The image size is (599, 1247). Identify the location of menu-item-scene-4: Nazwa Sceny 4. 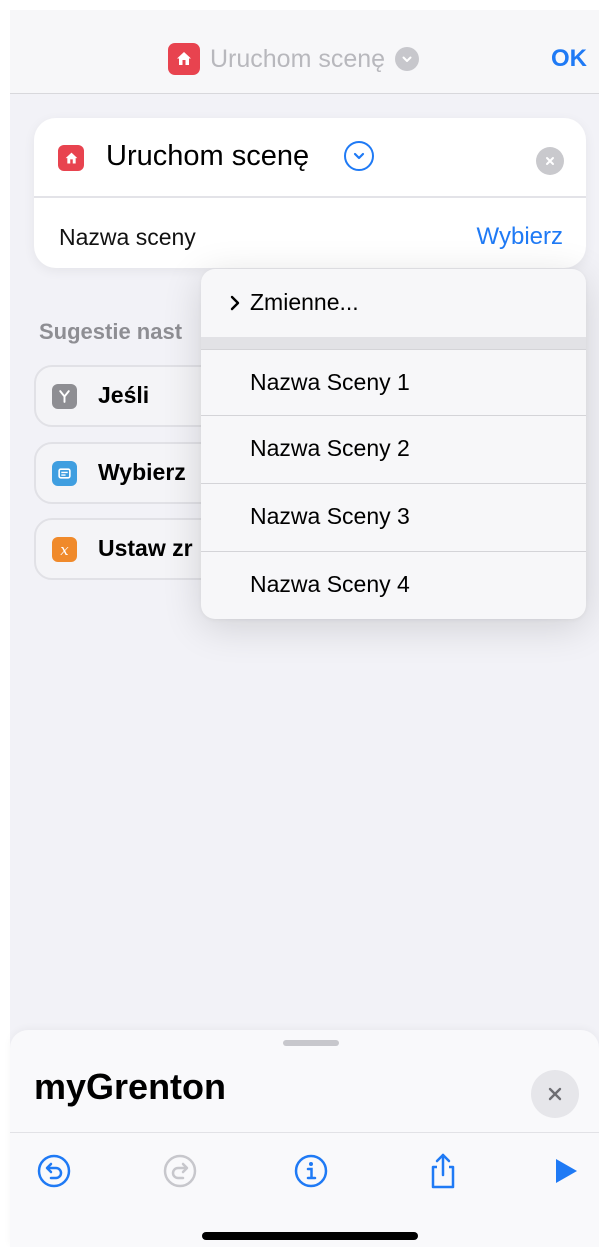
(393, 585).